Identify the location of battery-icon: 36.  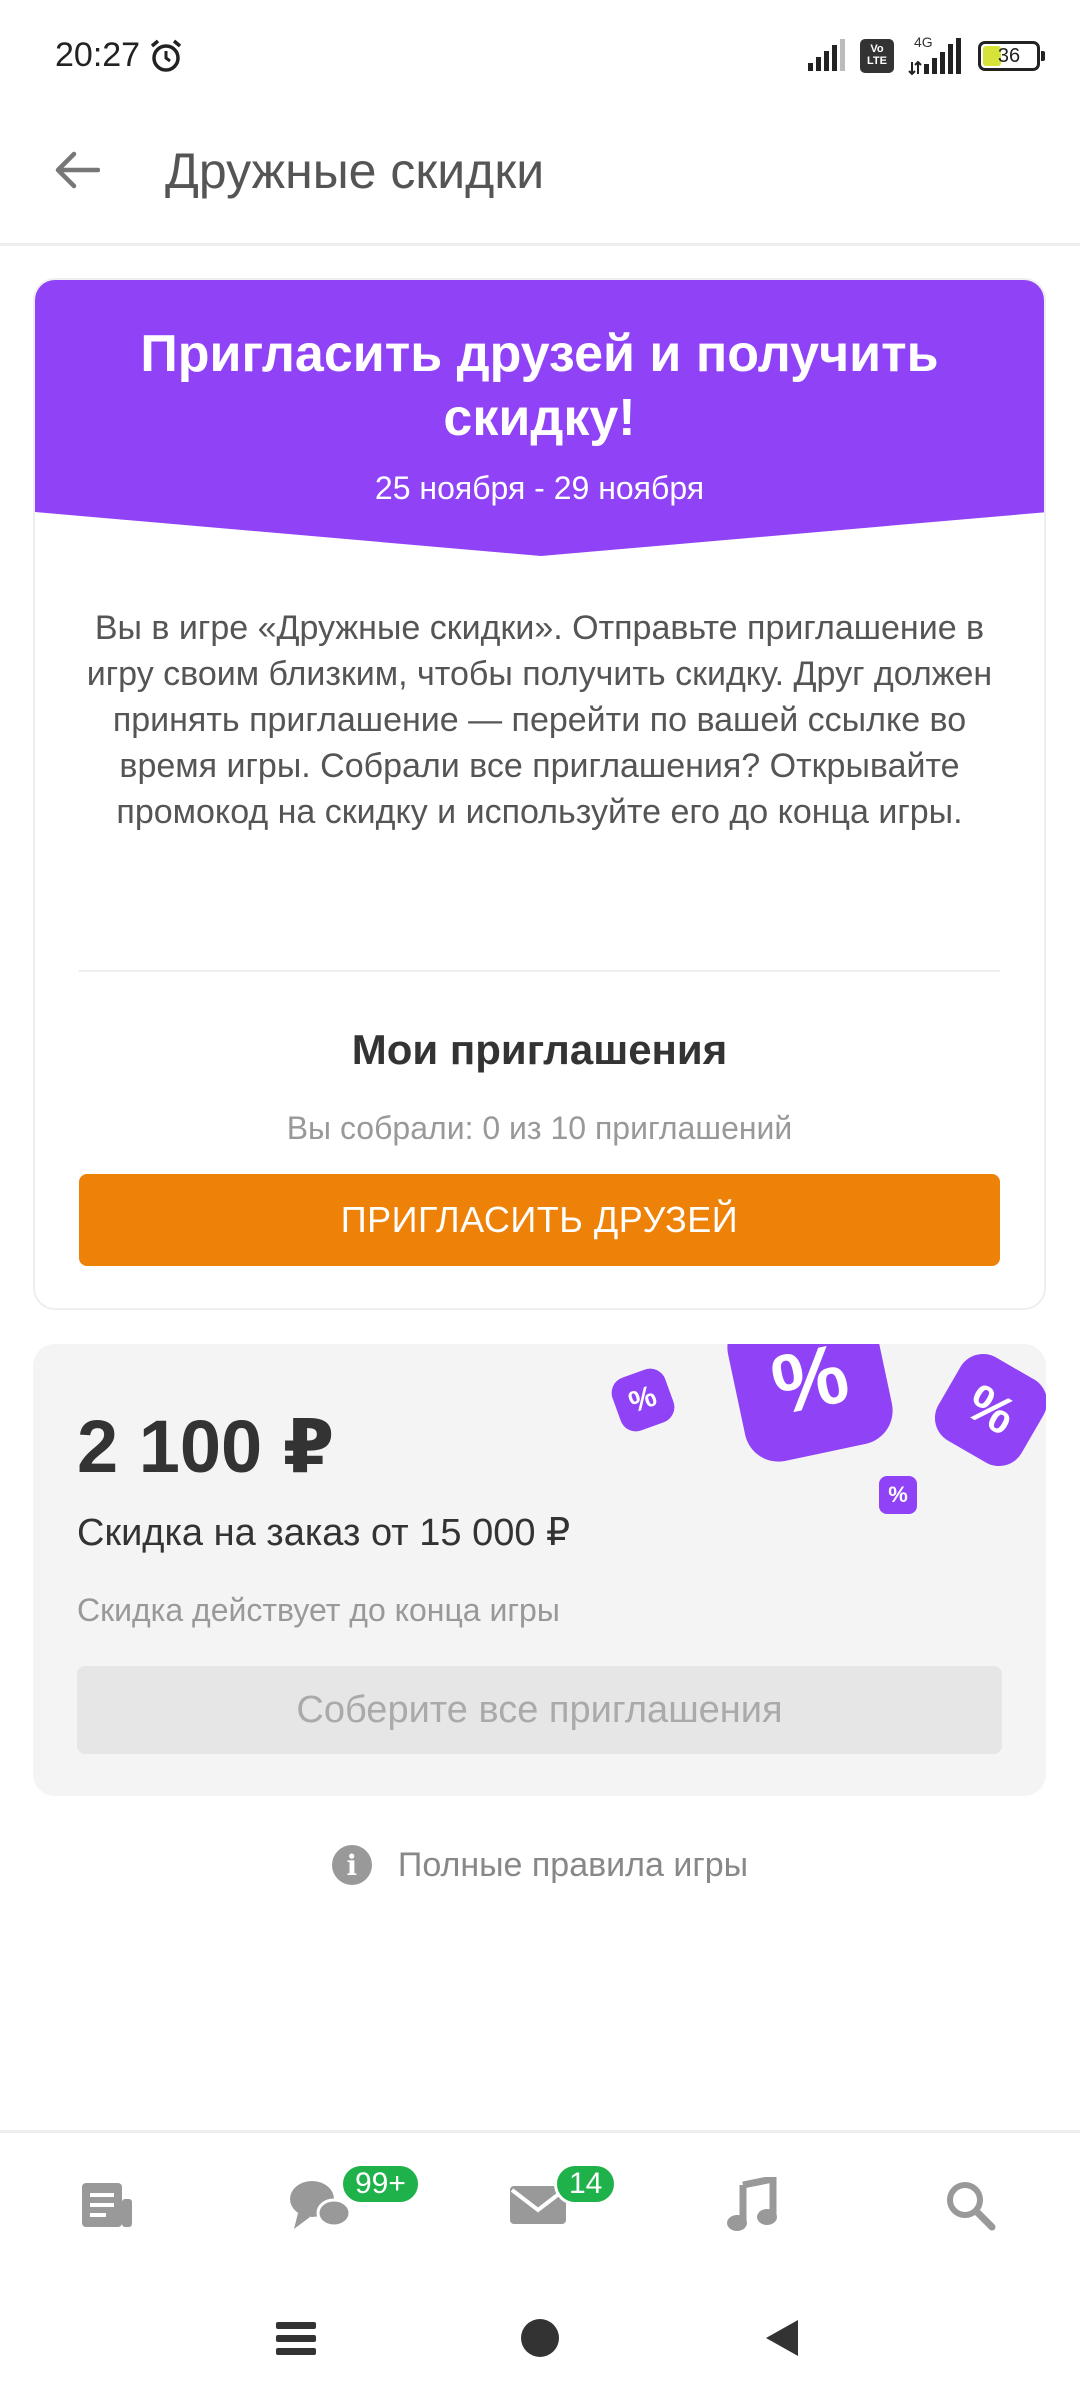
(1011, 56).